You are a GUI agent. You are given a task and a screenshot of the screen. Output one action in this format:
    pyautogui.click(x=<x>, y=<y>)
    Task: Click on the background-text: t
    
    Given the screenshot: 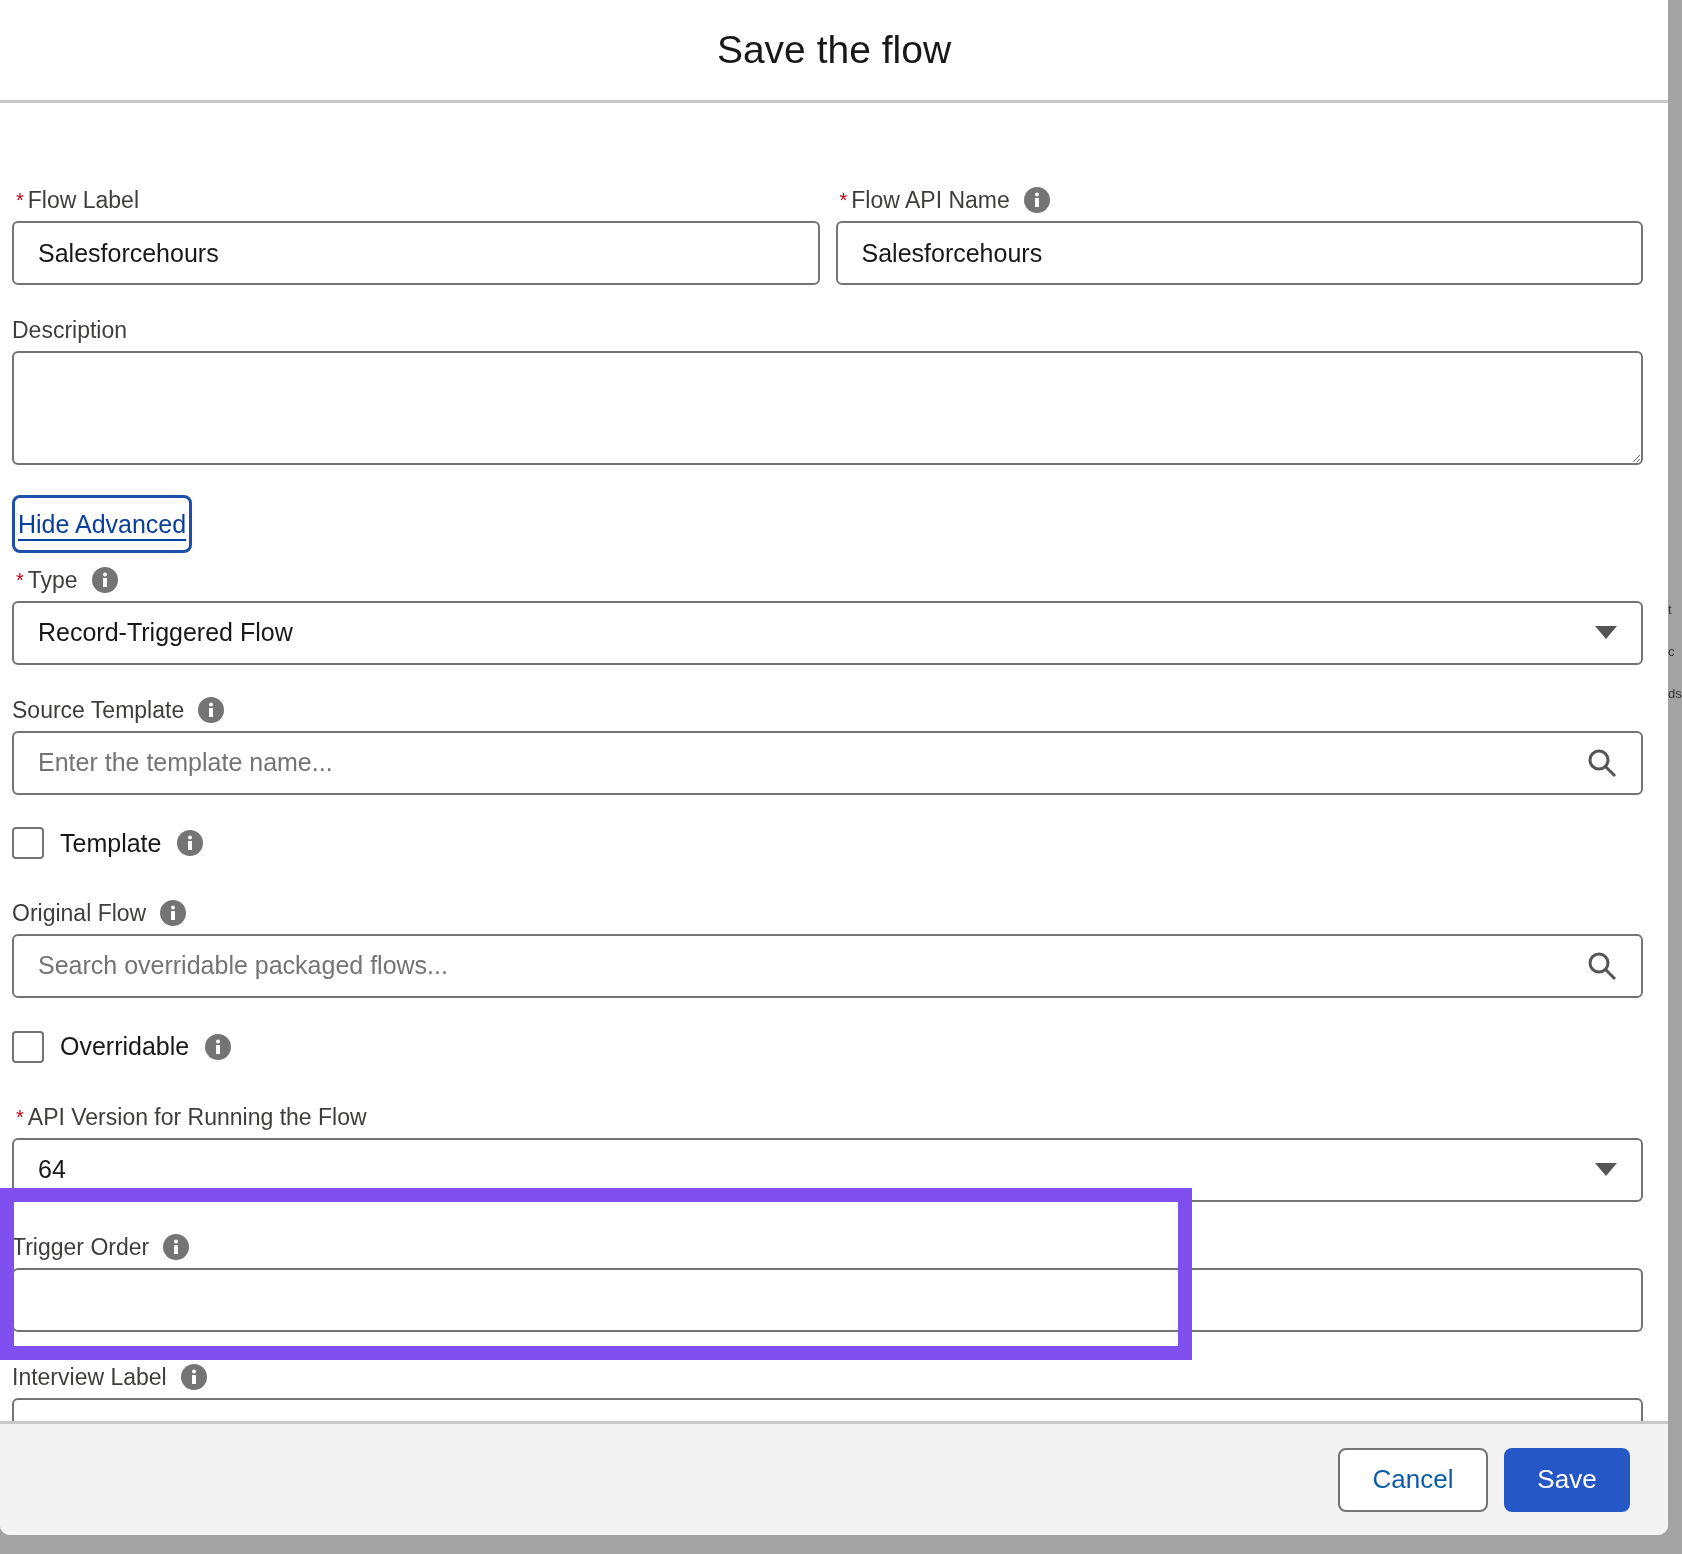 What is the action you would take?
    pyautogui.click(x=1670, y=610)
    